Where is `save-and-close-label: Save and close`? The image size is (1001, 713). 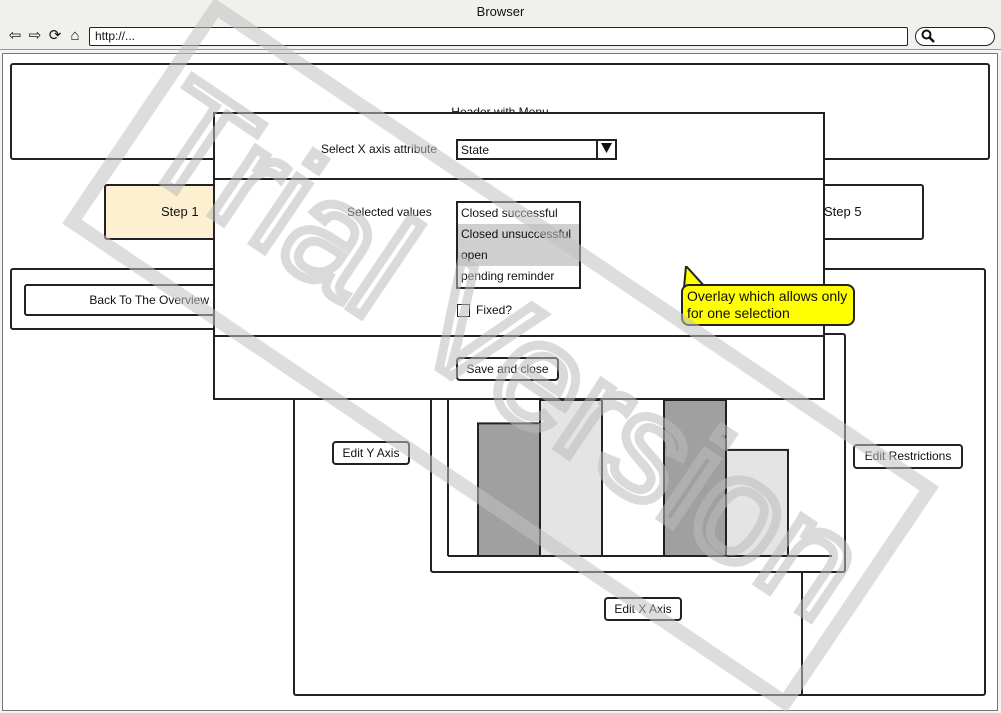
save-and-close-label: Save and close is located at coordinates (507, 369).